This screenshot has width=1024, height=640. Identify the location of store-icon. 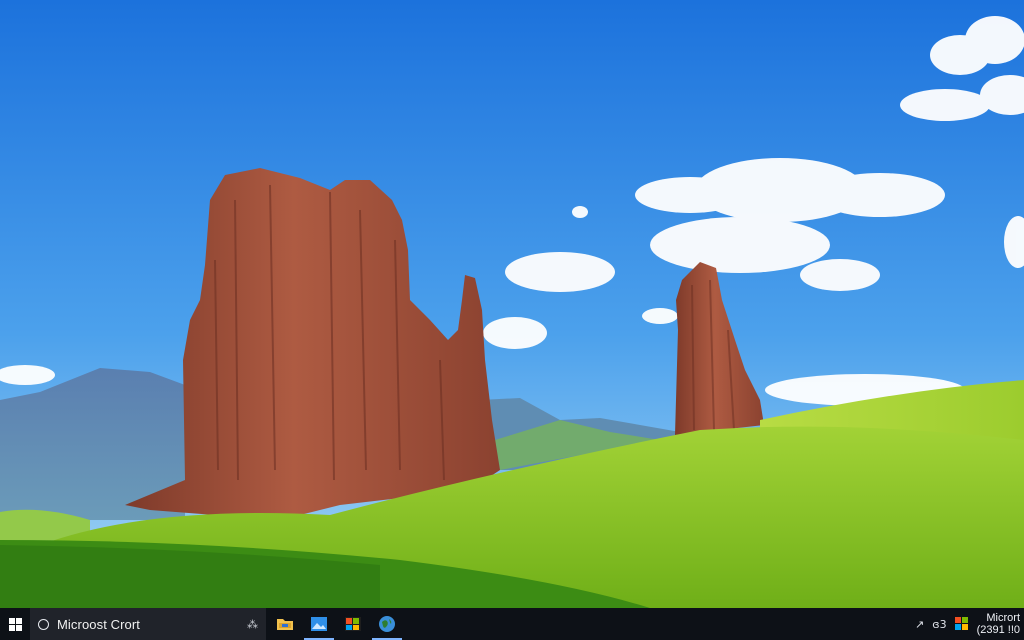
(353, 624).